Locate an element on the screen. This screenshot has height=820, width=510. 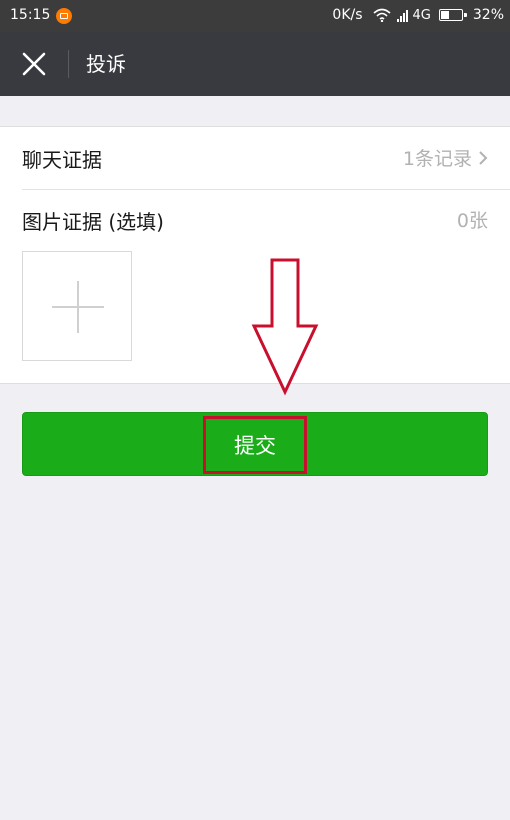
header-divider is located at coordinates (68, 64).